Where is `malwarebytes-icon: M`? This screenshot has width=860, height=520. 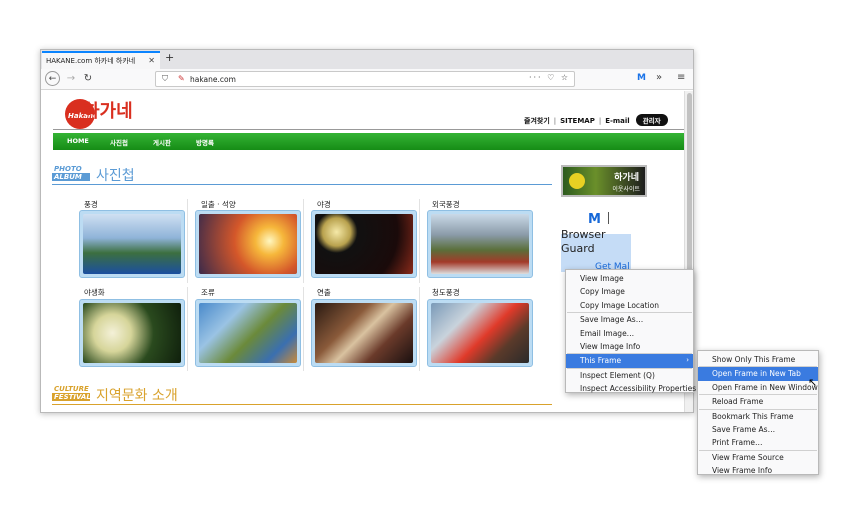 malwarebytes-icon: M is located at coordinates (594, 219).